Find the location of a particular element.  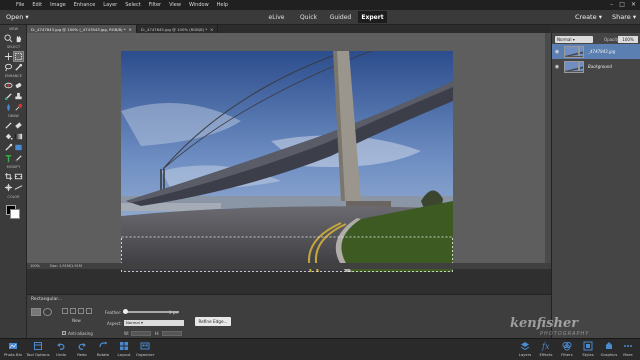

type-tool-icon is located at coordinates (8, 158).